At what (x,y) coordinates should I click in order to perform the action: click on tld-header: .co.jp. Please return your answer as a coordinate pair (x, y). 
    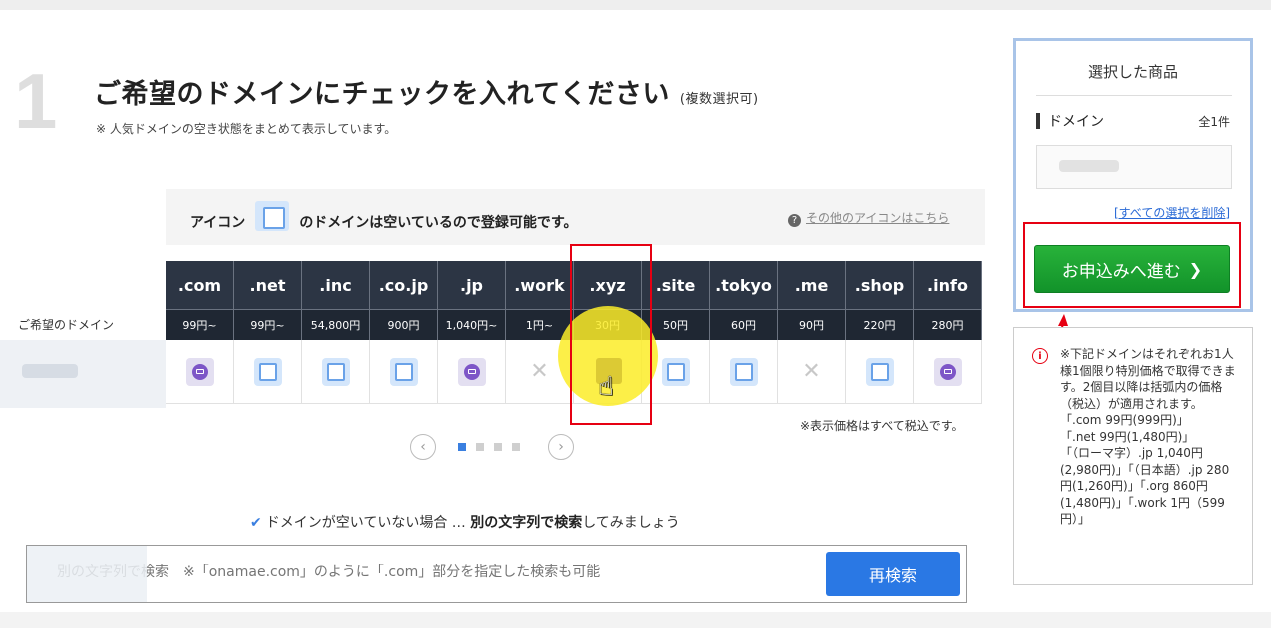
    Looking at the image, I should click on (404, 285).